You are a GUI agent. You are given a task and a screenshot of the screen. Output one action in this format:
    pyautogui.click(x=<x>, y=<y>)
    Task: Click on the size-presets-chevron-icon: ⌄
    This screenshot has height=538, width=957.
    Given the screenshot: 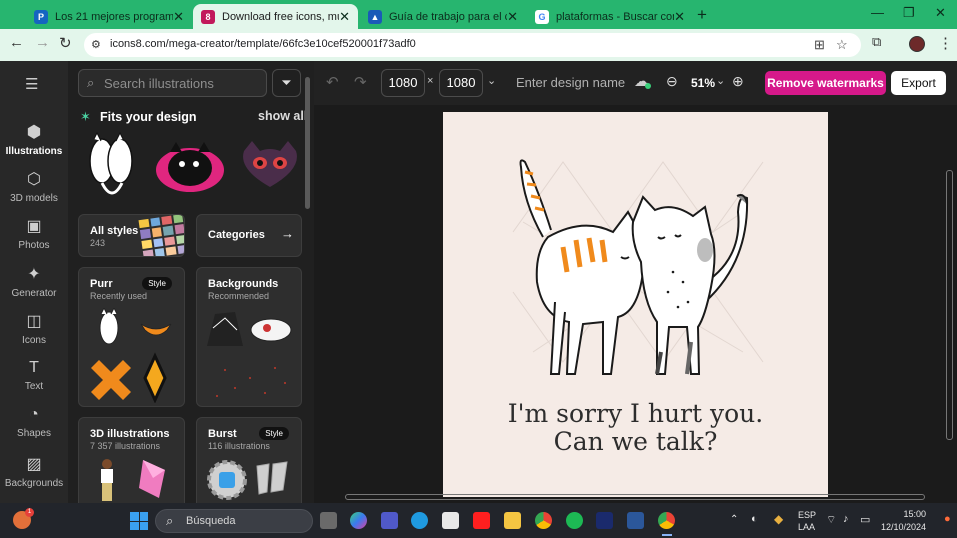 What is the action you would take?
    pyautogui.click(x=491, y=80)
    